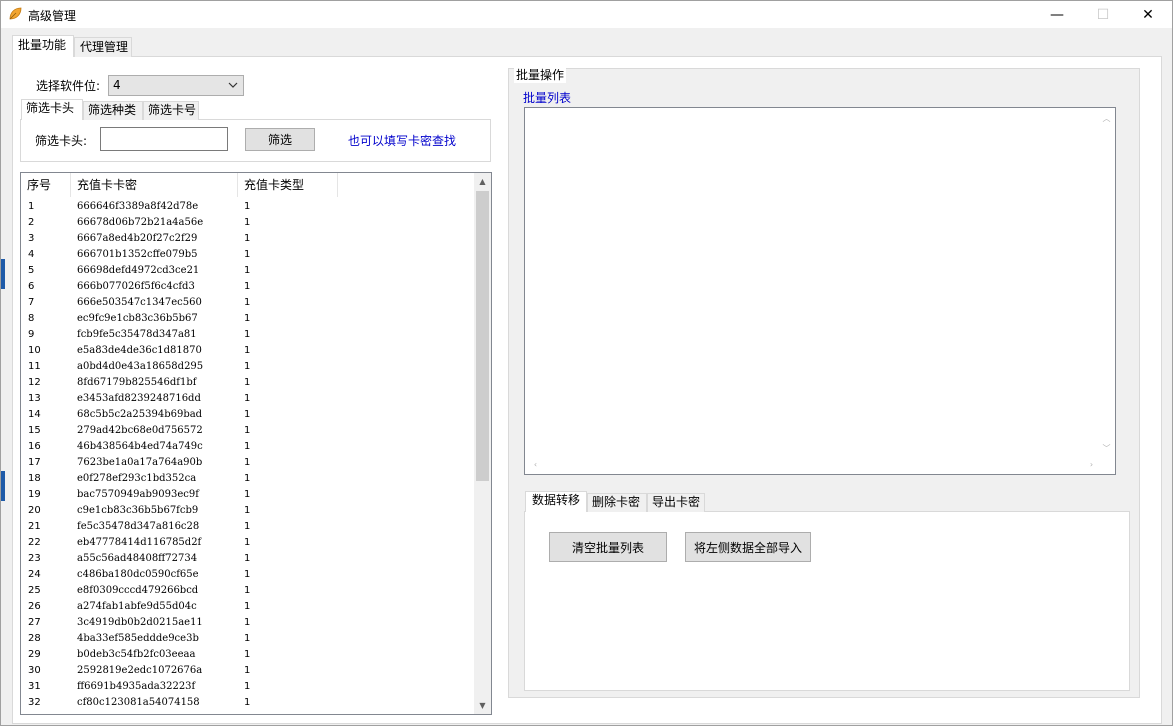  I want to click on row-card-key: 666701b1352cffe079b5, so click(137, 254).